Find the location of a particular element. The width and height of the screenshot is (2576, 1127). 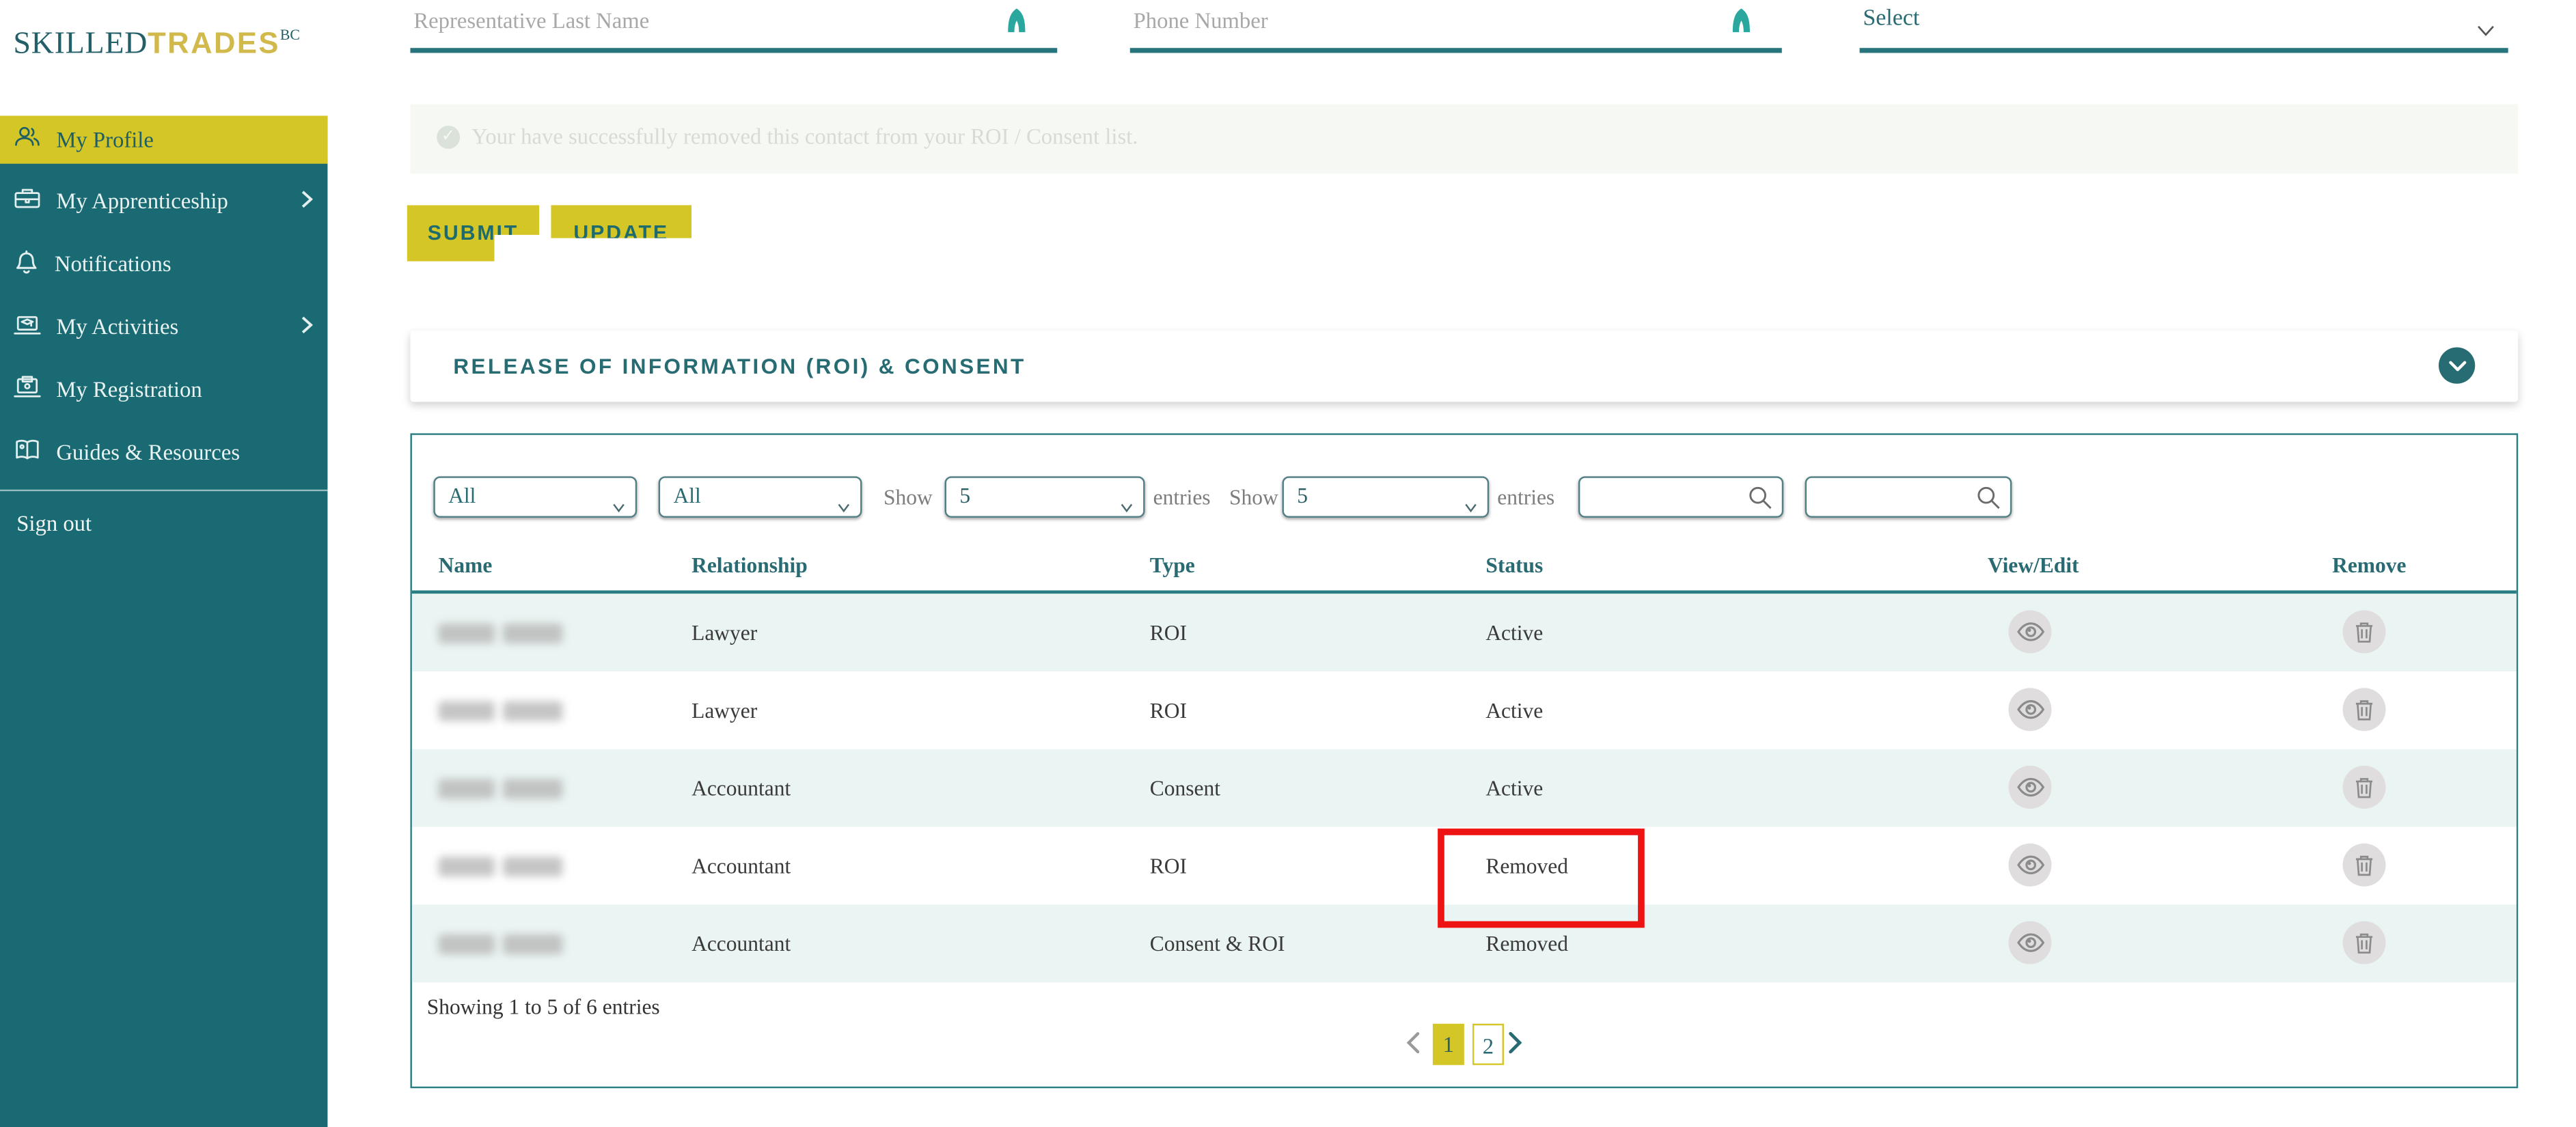

sidebar-item-notifications: Notifications is located at coordinates (163, 264).